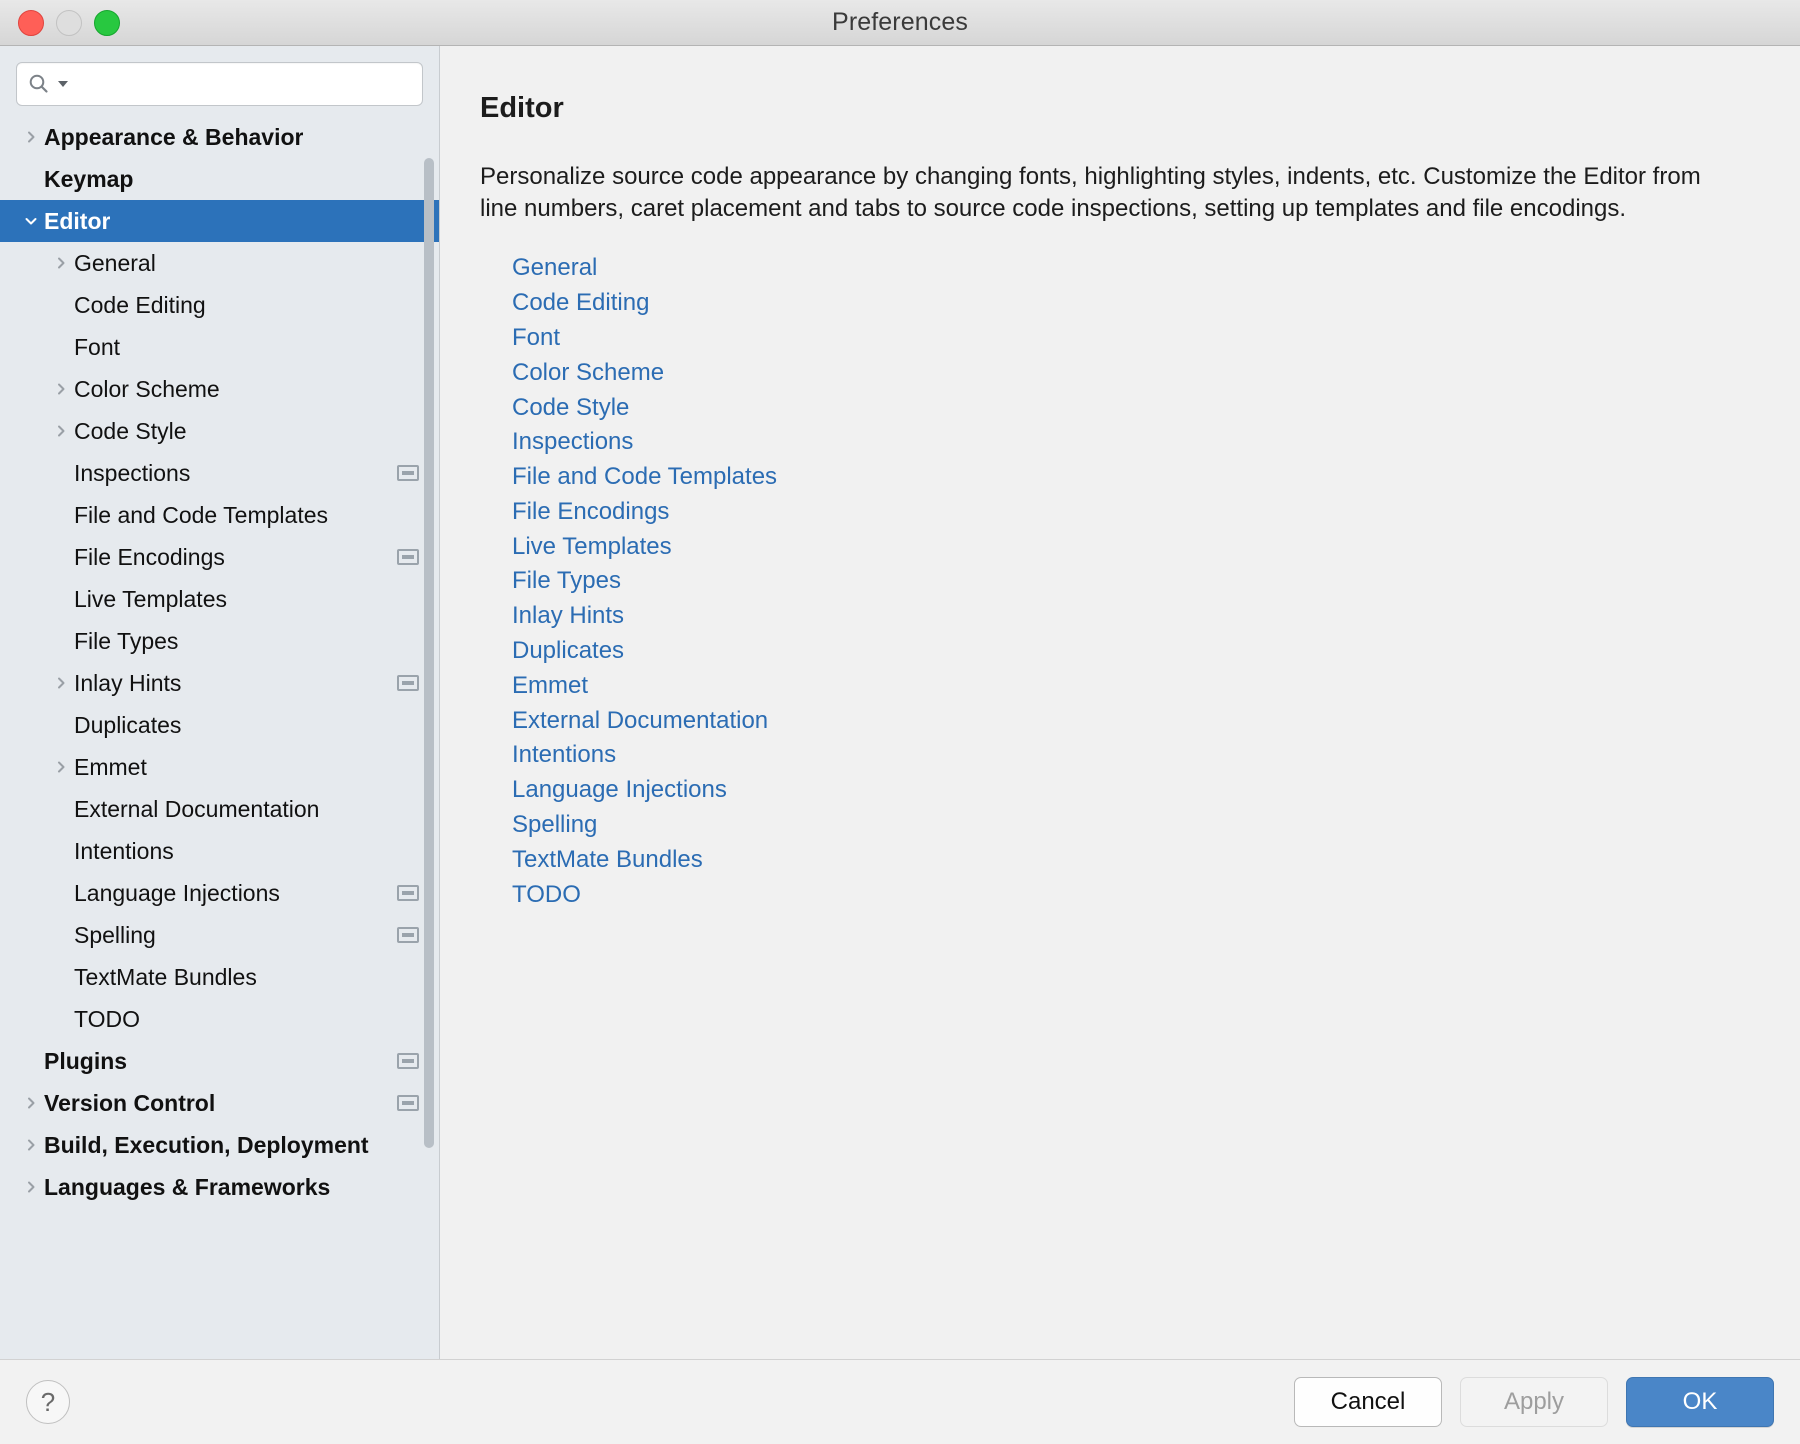  What do you see at coordinates (115, 262) in the screenshot?
I see `sidebar-item-label: General` at bounding box center [115, 262].